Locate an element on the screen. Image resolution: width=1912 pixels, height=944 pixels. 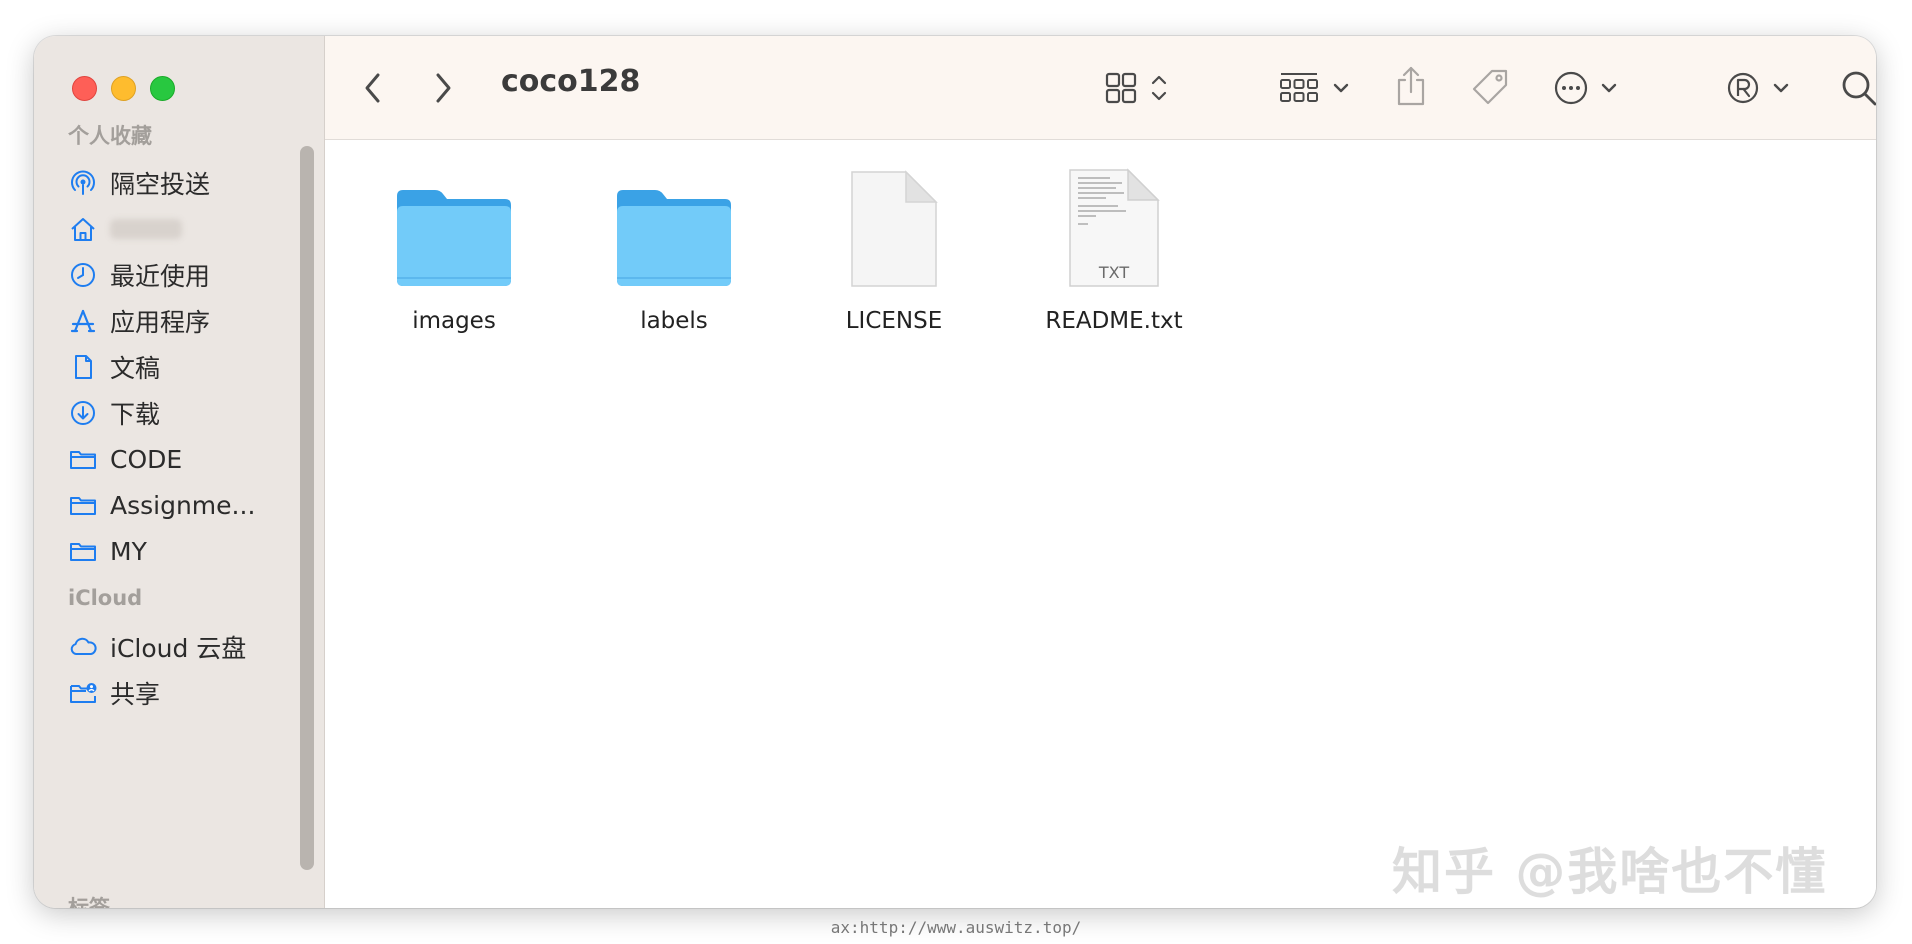
sidebar-item-recents: 最近使用 is located at coordinates (183, 275).